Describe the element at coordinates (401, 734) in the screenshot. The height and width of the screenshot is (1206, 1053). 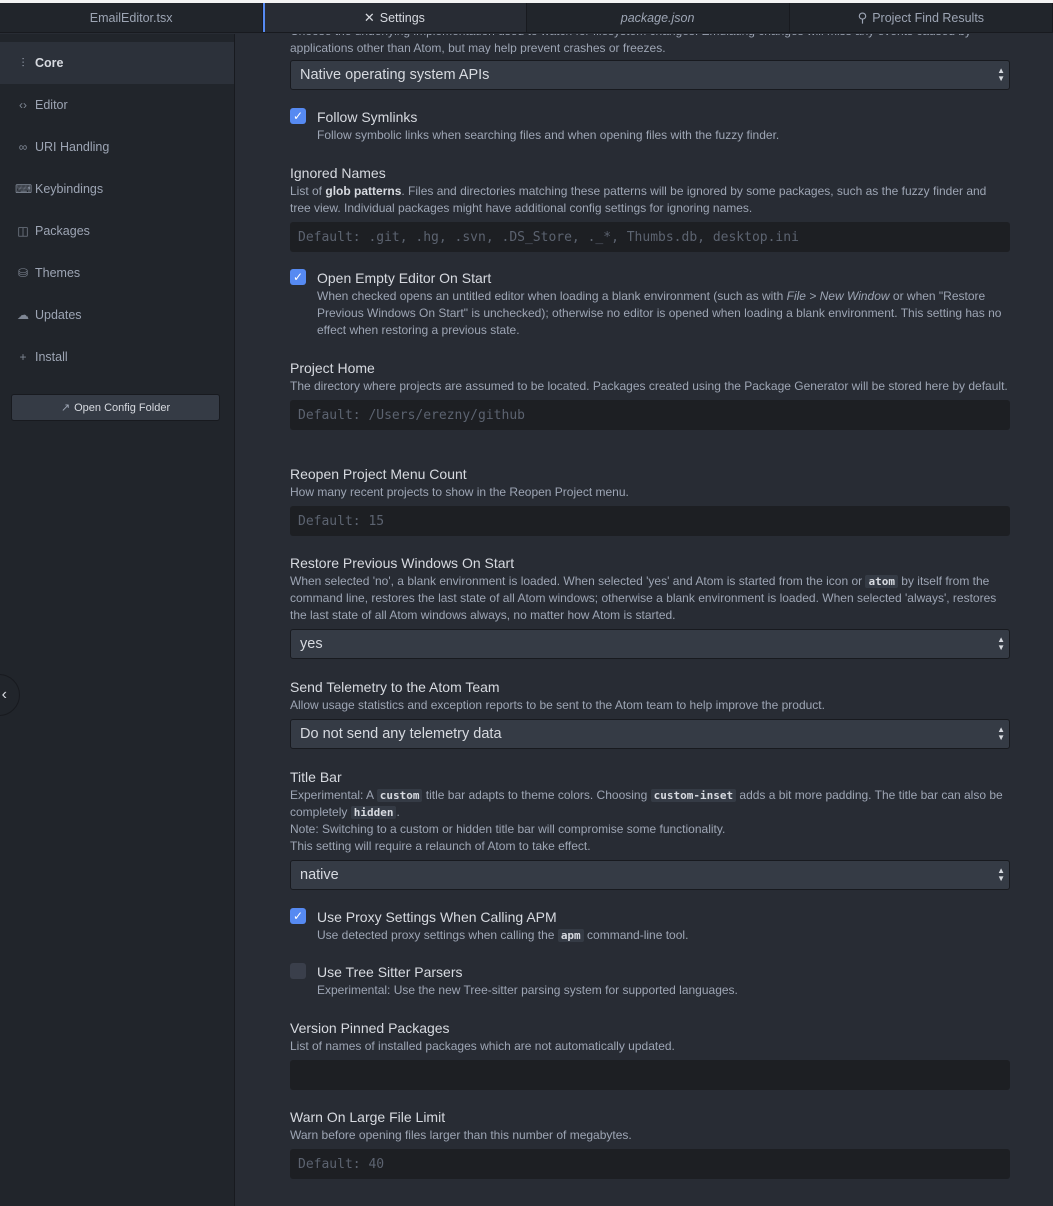
I see `select-value: Do not send any telemetry data` at that location.